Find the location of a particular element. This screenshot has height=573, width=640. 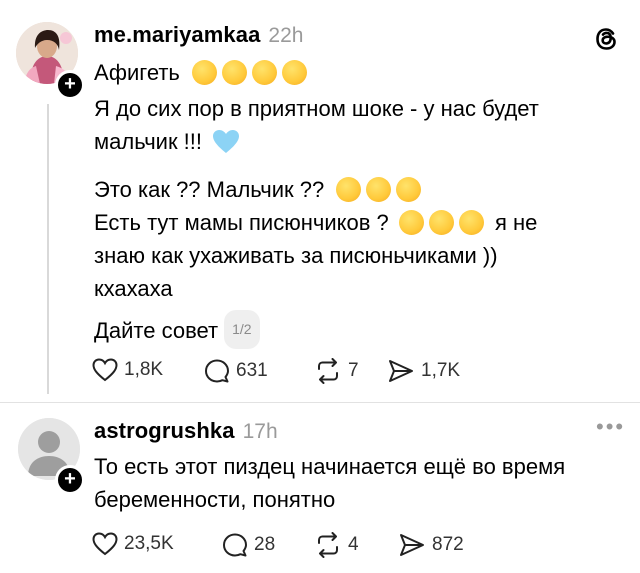

post-divider is located at coordinates (320, 402).